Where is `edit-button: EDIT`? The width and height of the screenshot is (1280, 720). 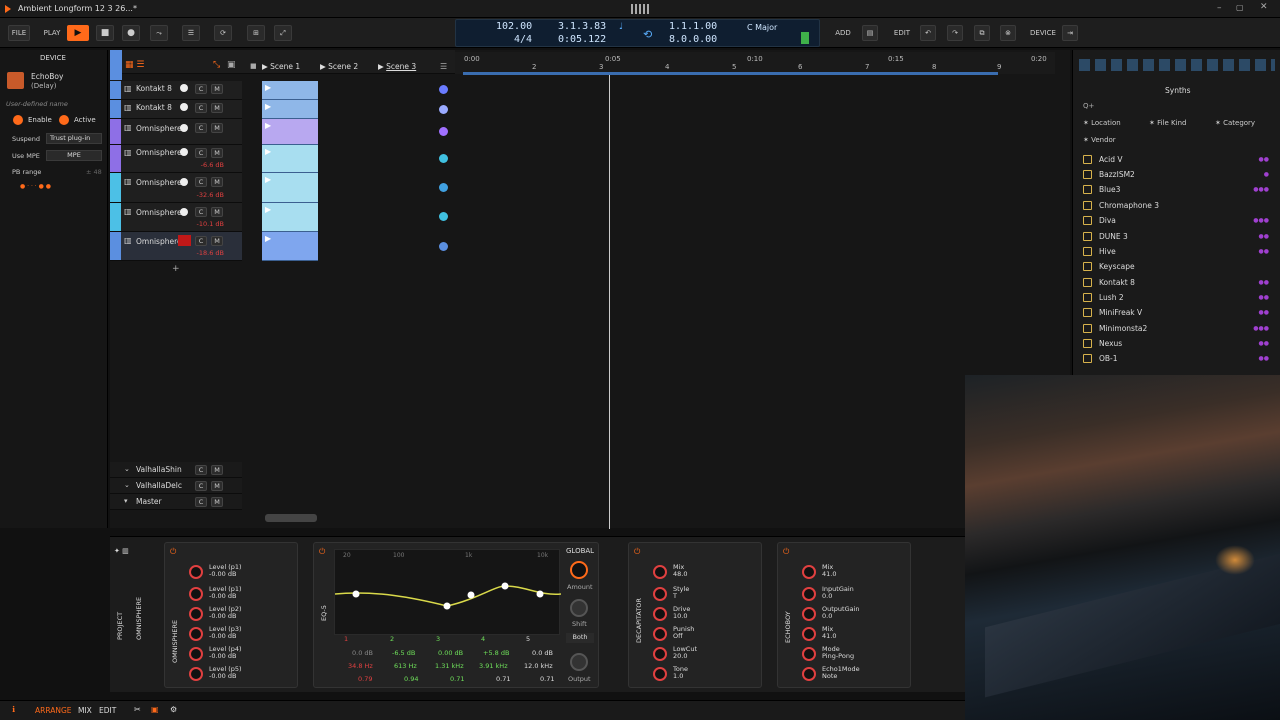
edit-button: EDIT is located at coordinates (902, 33).